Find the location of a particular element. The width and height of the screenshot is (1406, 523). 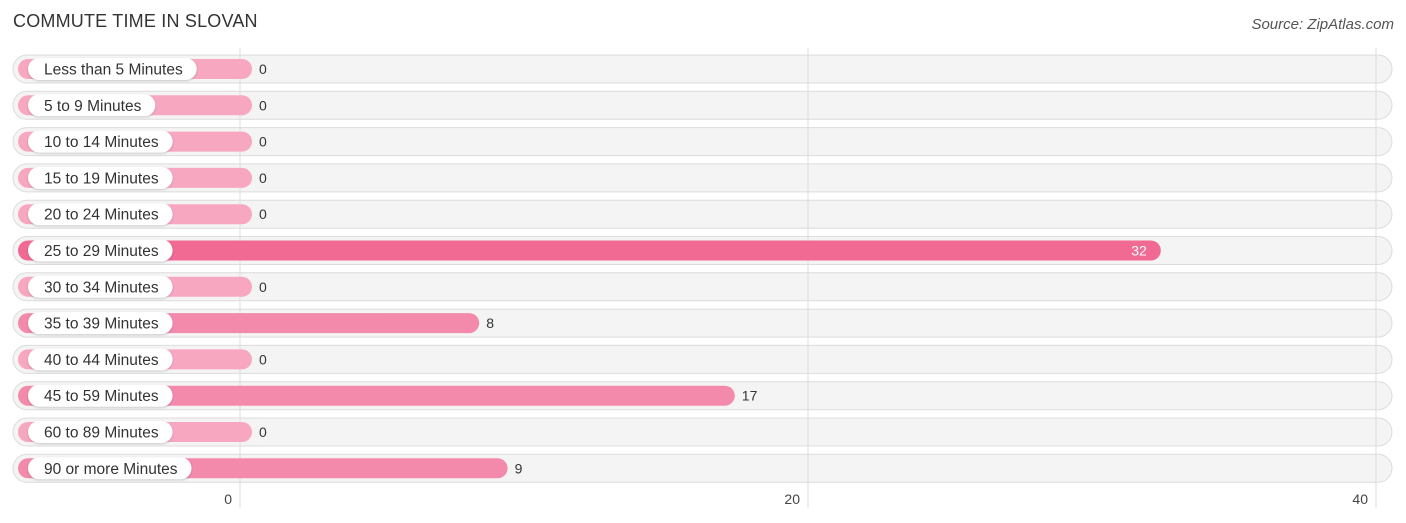

bar-group: 10 to 14 Minutes 0 is located at coordinates (142, 141).